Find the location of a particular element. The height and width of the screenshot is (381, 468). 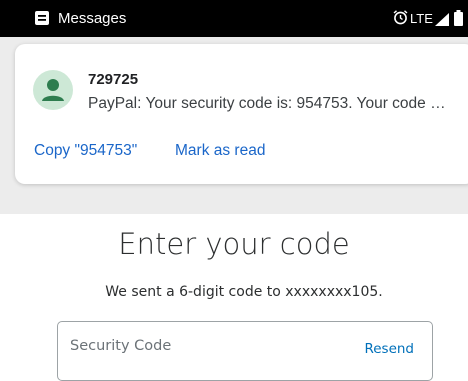

battery-icon is located at coordinates (458, 18).